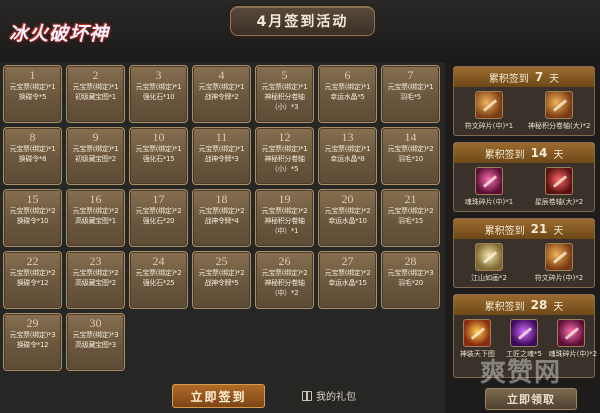 The width and height of the screenshot is (600, 413). I want to click on day-reward: 幸运水晶*8, so click(347, 159).